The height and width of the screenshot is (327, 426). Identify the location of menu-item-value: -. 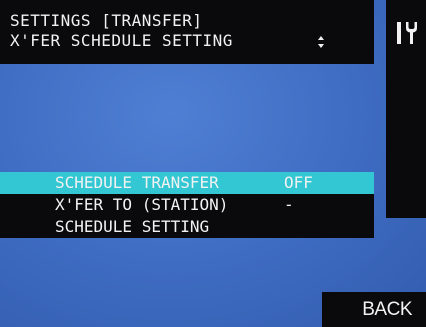
(289, 204).